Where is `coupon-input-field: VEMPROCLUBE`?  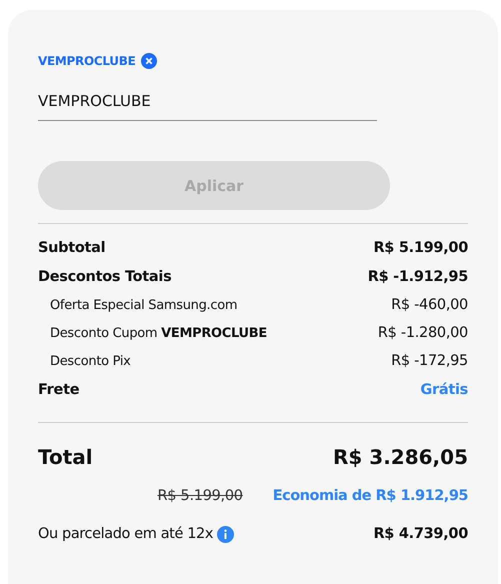 coupon-input-field: VEMPROCLUBE is located at coordinates (207, 104).